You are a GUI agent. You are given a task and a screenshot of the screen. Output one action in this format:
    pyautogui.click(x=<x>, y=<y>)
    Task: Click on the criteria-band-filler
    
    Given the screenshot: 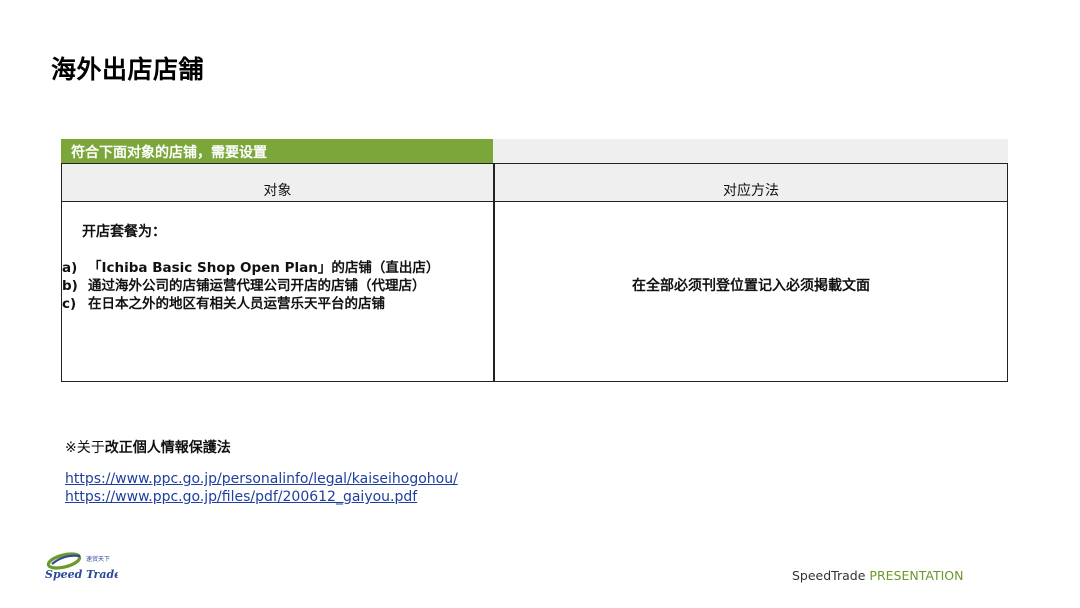 What is the action you would take?
    pyautogui.click(x=750, y=151)
    